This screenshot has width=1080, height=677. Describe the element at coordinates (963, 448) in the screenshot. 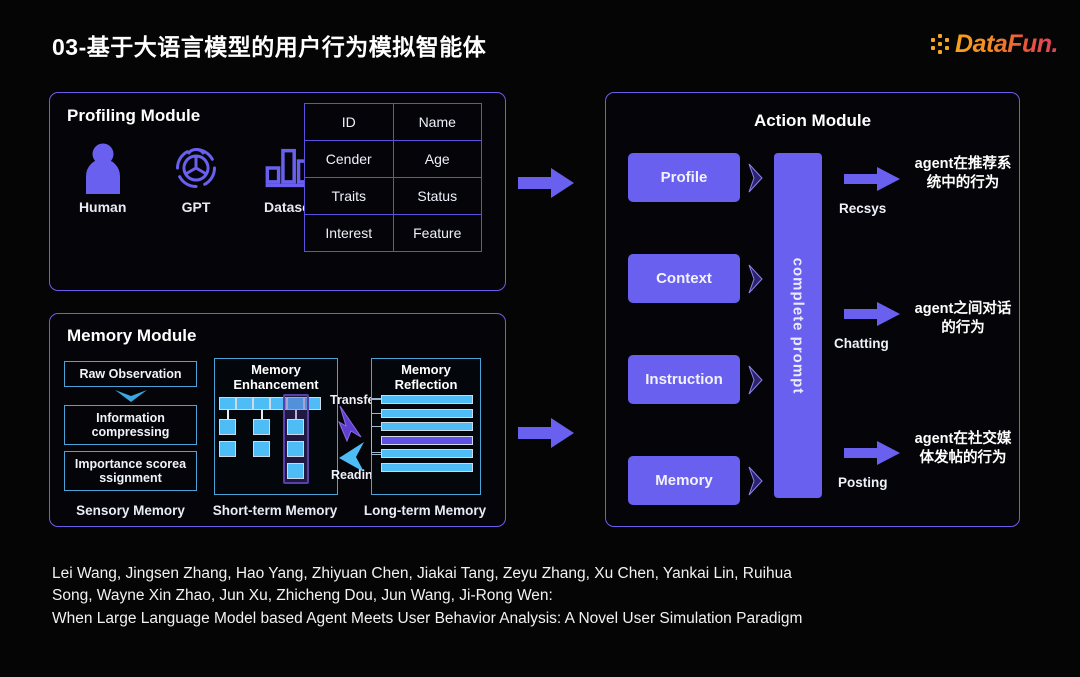

I see `output-text-posting: agent在社交媒体发帖的行为` at that location.